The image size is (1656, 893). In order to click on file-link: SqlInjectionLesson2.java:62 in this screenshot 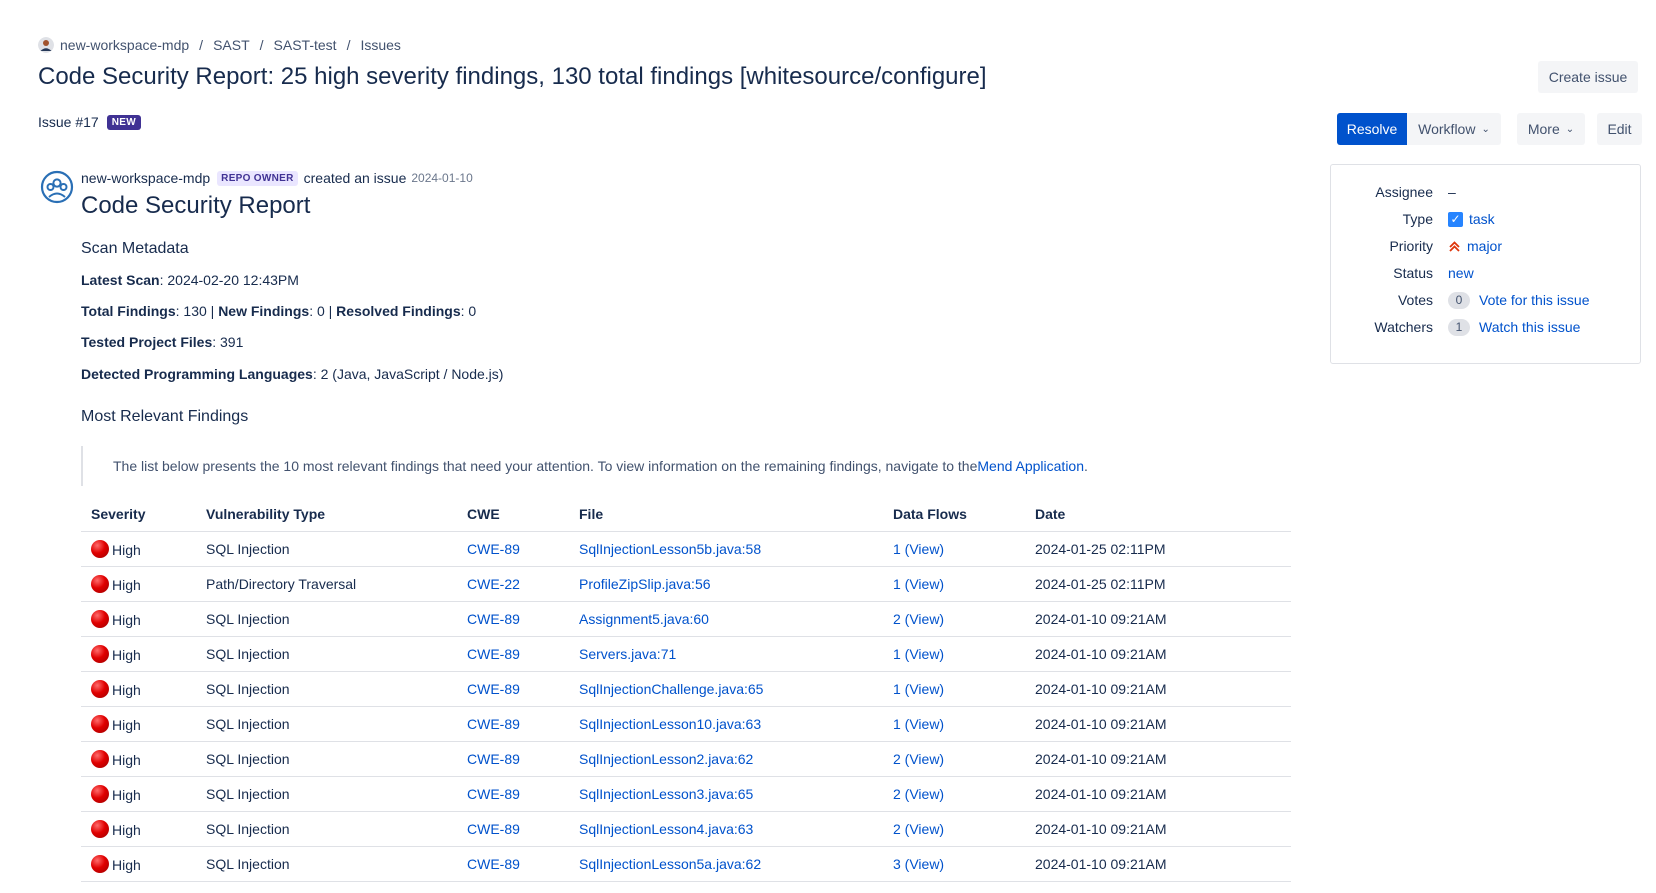, I will do `click(666, 759)`.